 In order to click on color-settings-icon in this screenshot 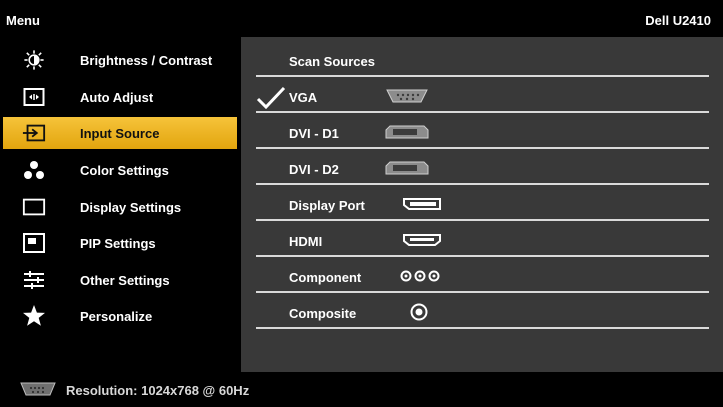, I will do `click(34, 170)`.